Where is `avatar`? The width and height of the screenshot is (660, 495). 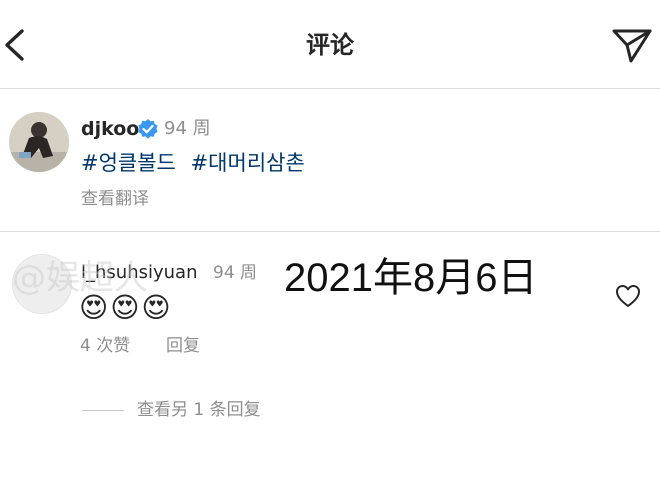 avatar is located at coordinates (39, 142).